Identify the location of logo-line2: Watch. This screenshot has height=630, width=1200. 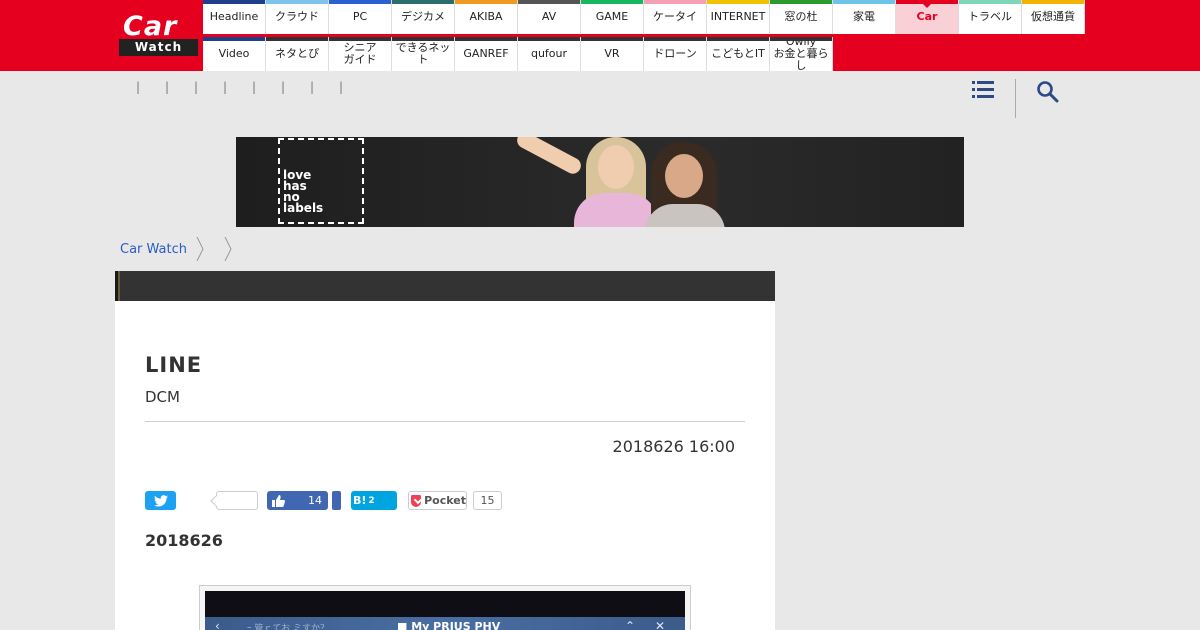
(158, 47).